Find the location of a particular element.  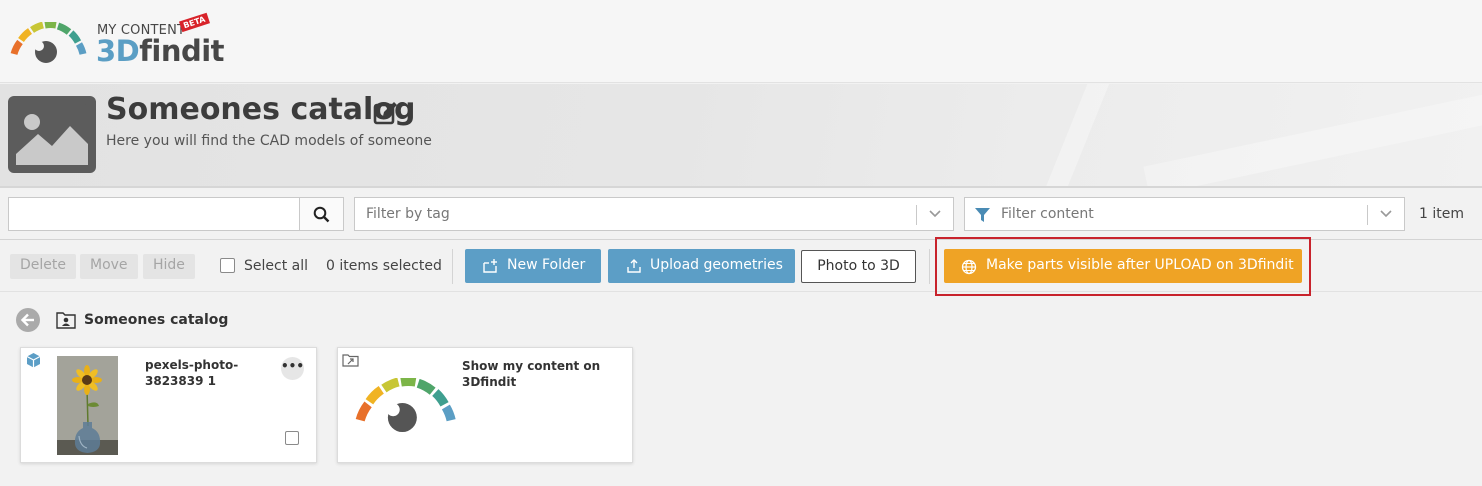

show-content-title-line: Show my content on is located at coordinates (531, 366).